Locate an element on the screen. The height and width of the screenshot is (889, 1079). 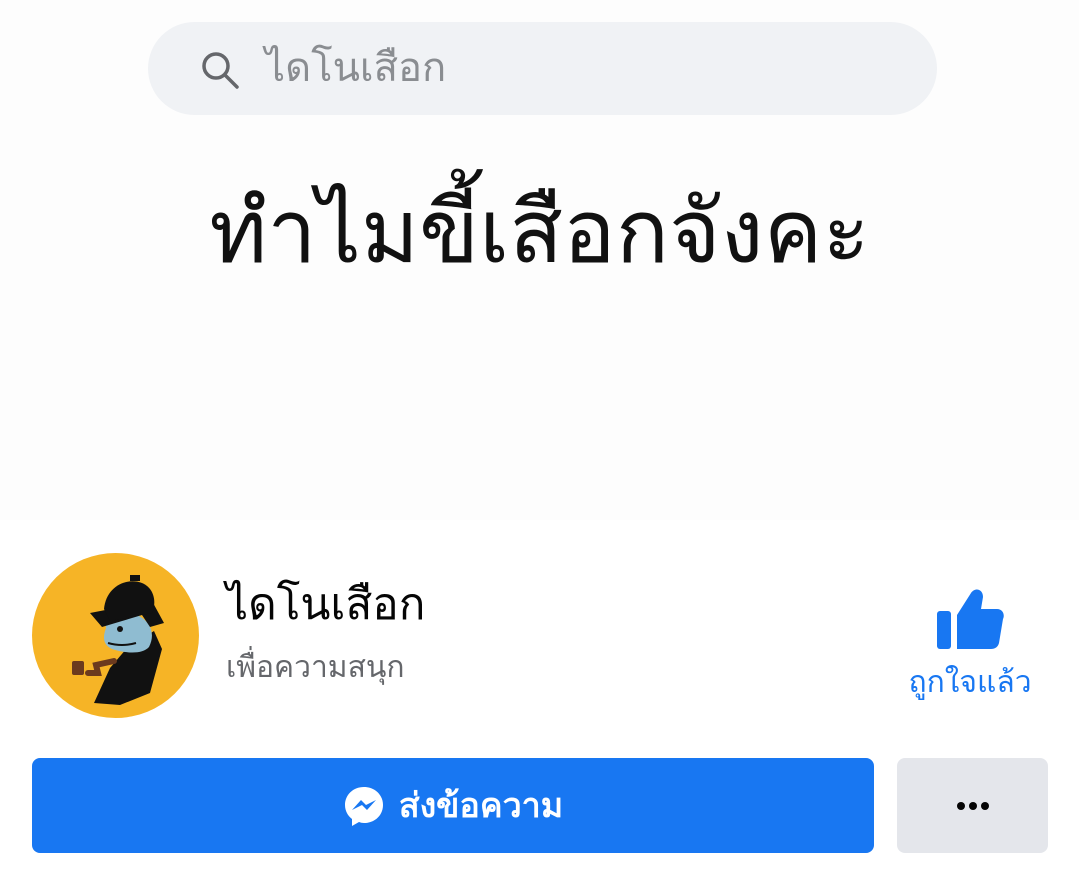
messenger-icon is located at coordinates (363, 806).